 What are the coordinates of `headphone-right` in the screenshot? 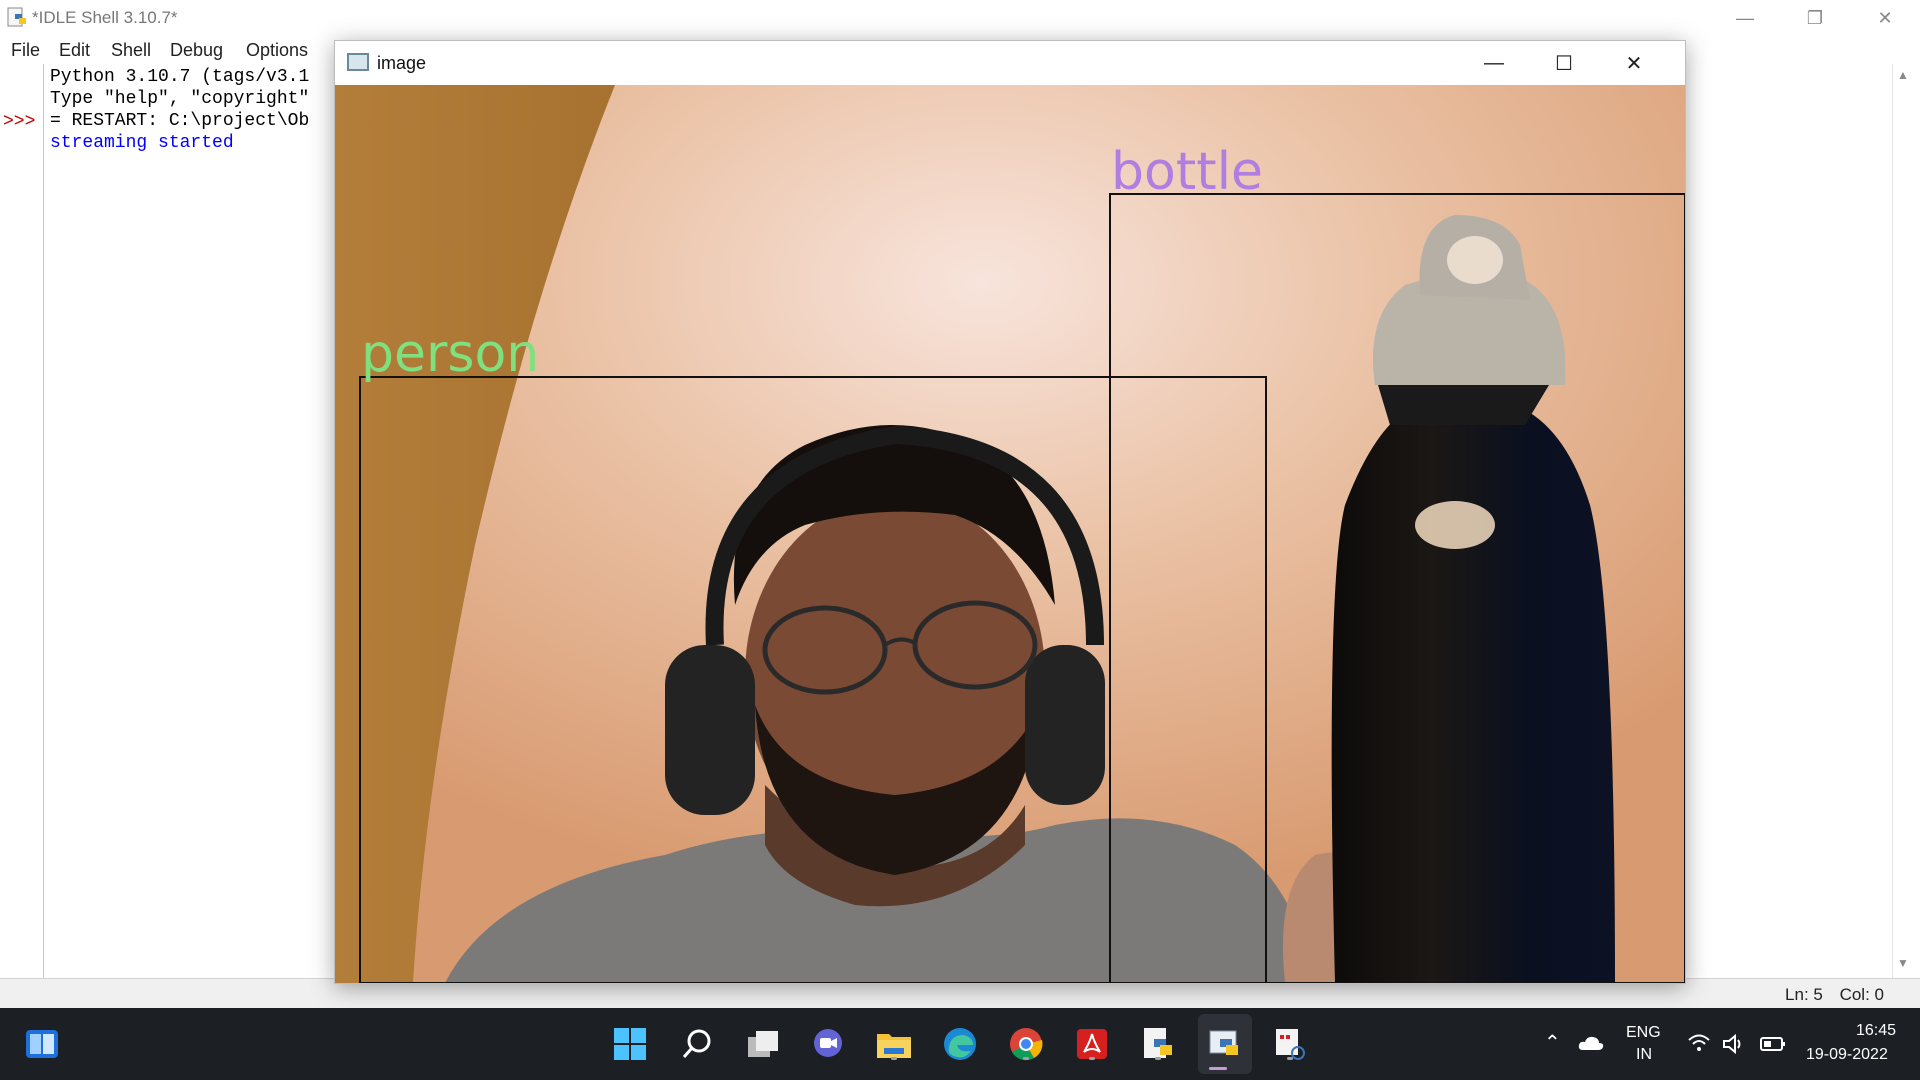 It's located at (1065, 725).